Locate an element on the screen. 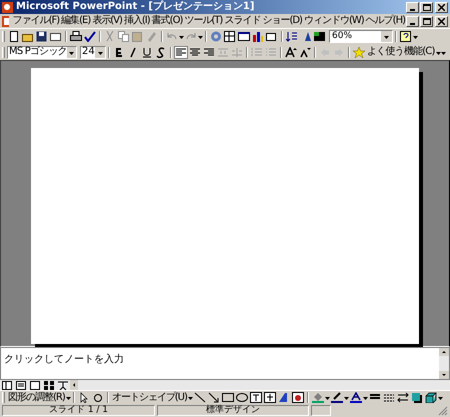 This screenshot has width=450, height=417. status-slide-number: スライド 1 / 1 is located at coordinates (78, 410).